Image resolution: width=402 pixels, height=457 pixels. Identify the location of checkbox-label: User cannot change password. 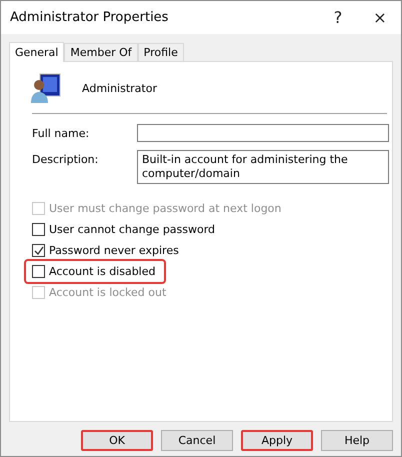
(132, 229).